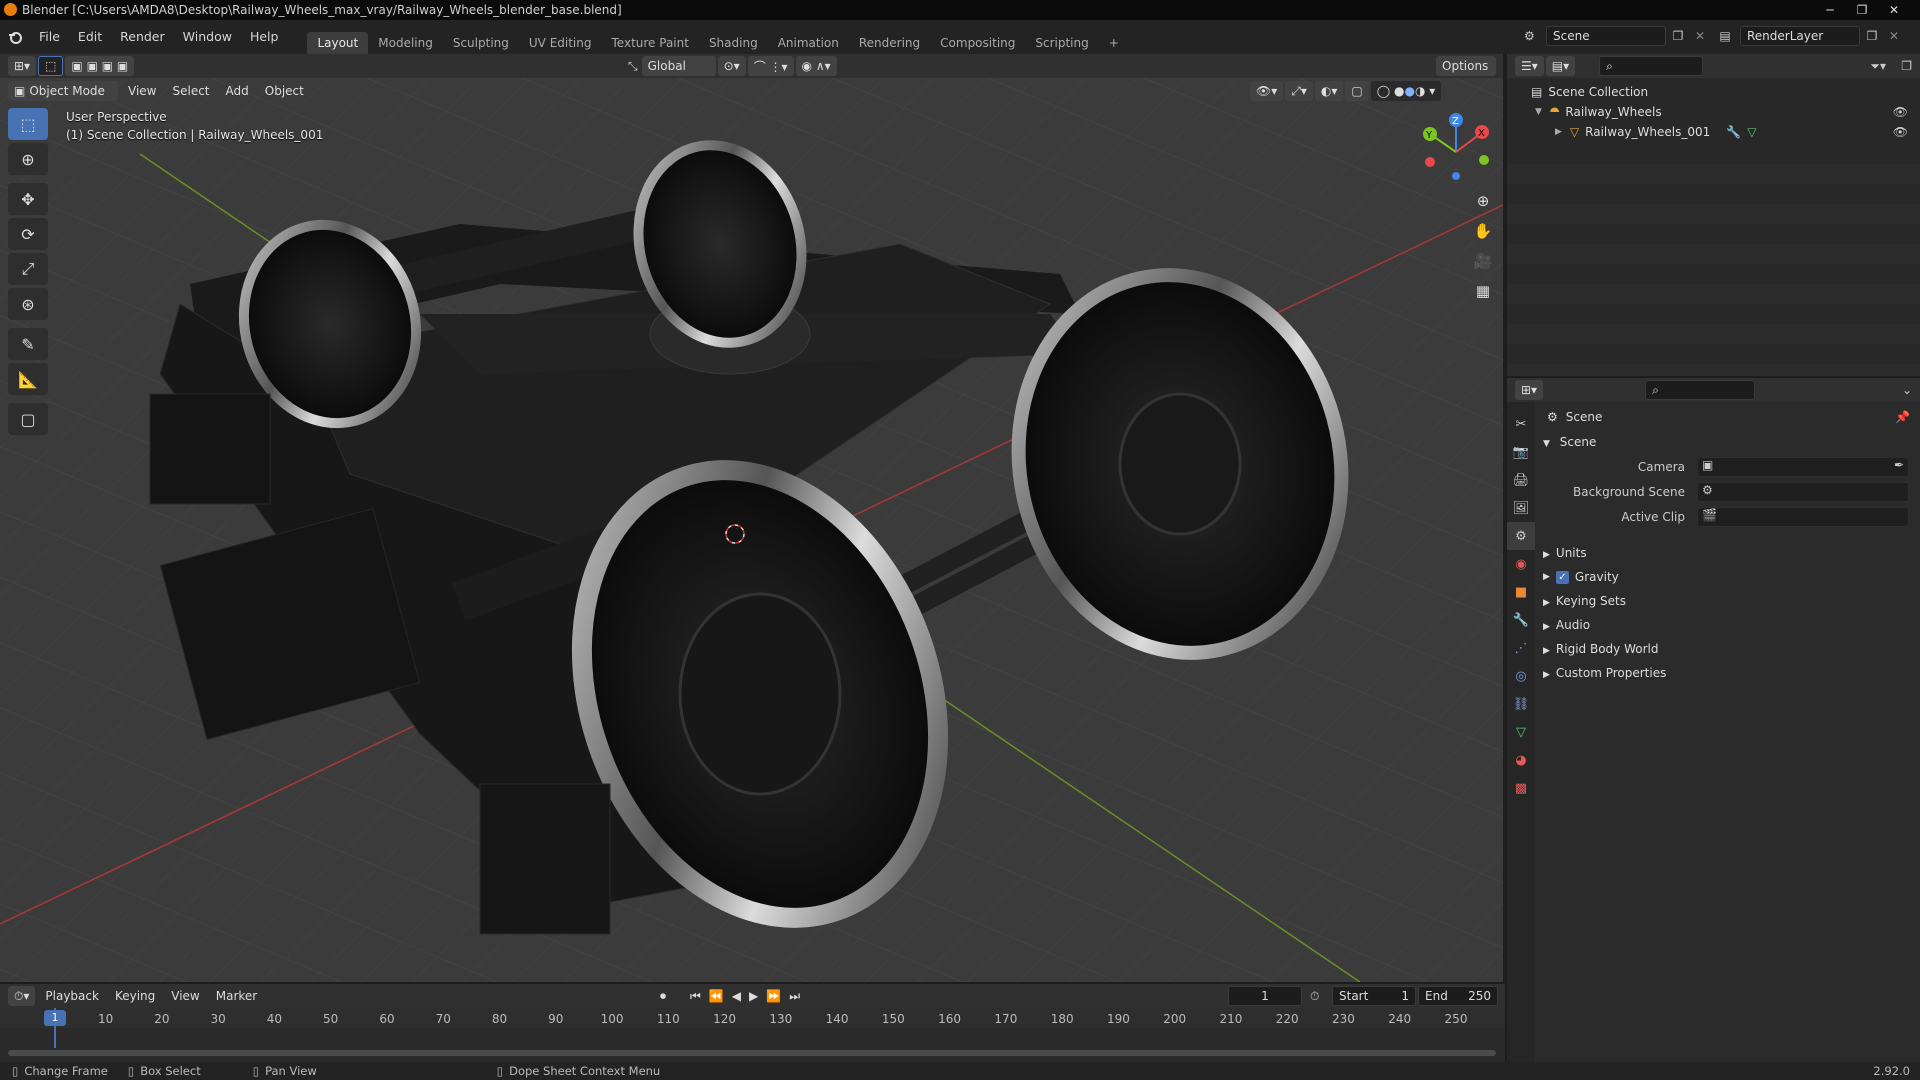  I want to click on menu-marker: Marker, so click(236, 996).